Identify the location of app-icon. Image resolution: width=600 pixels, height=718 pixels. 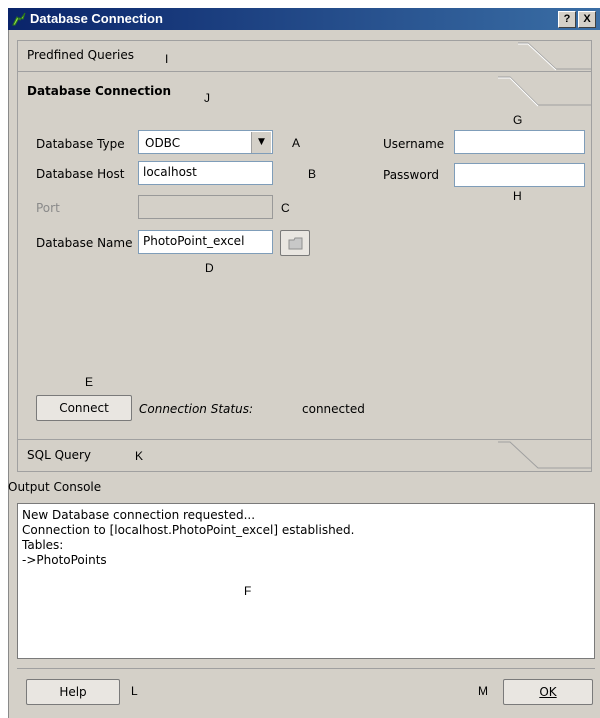
(19, 19).